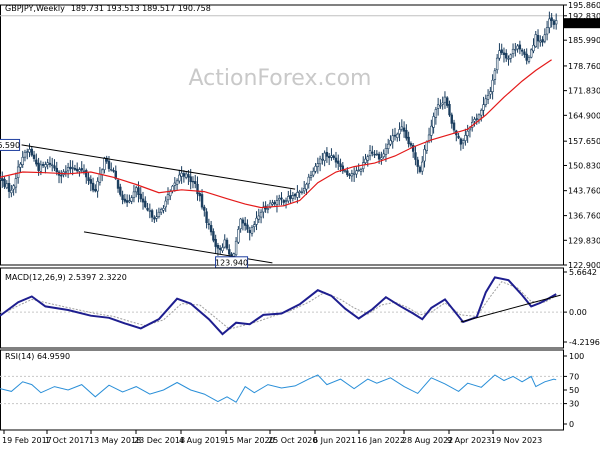  What do you see at coordinates (37, 356) in the screenshot?
I see `rsi-label: RSI(14) 64.9590` at bounding box center [37, 356].